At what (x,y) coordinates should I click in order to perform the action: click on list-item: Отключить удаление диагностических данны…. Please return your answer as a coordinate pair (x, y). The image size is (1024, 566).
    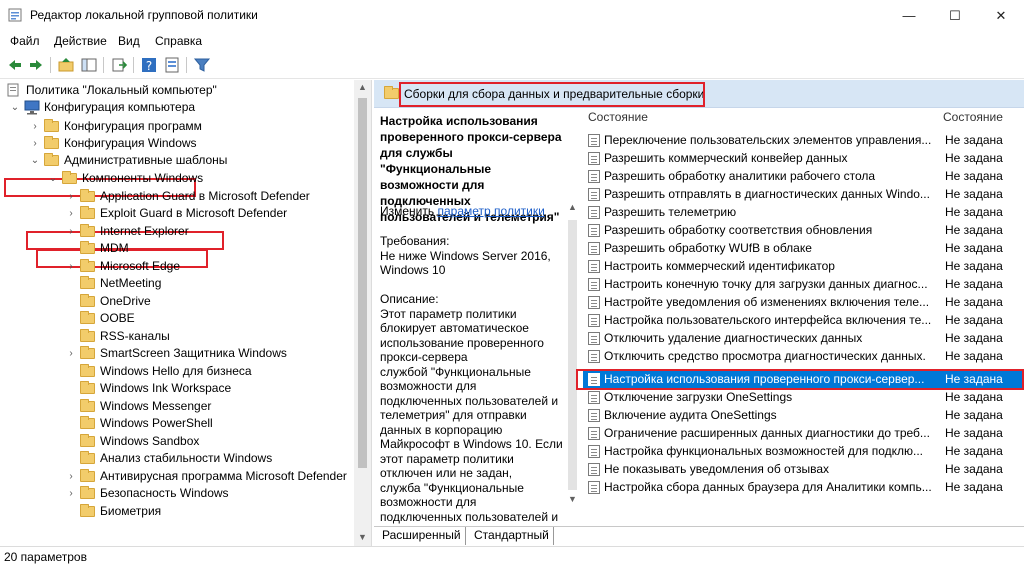
    Looking at the image, I should click on (803, 338).